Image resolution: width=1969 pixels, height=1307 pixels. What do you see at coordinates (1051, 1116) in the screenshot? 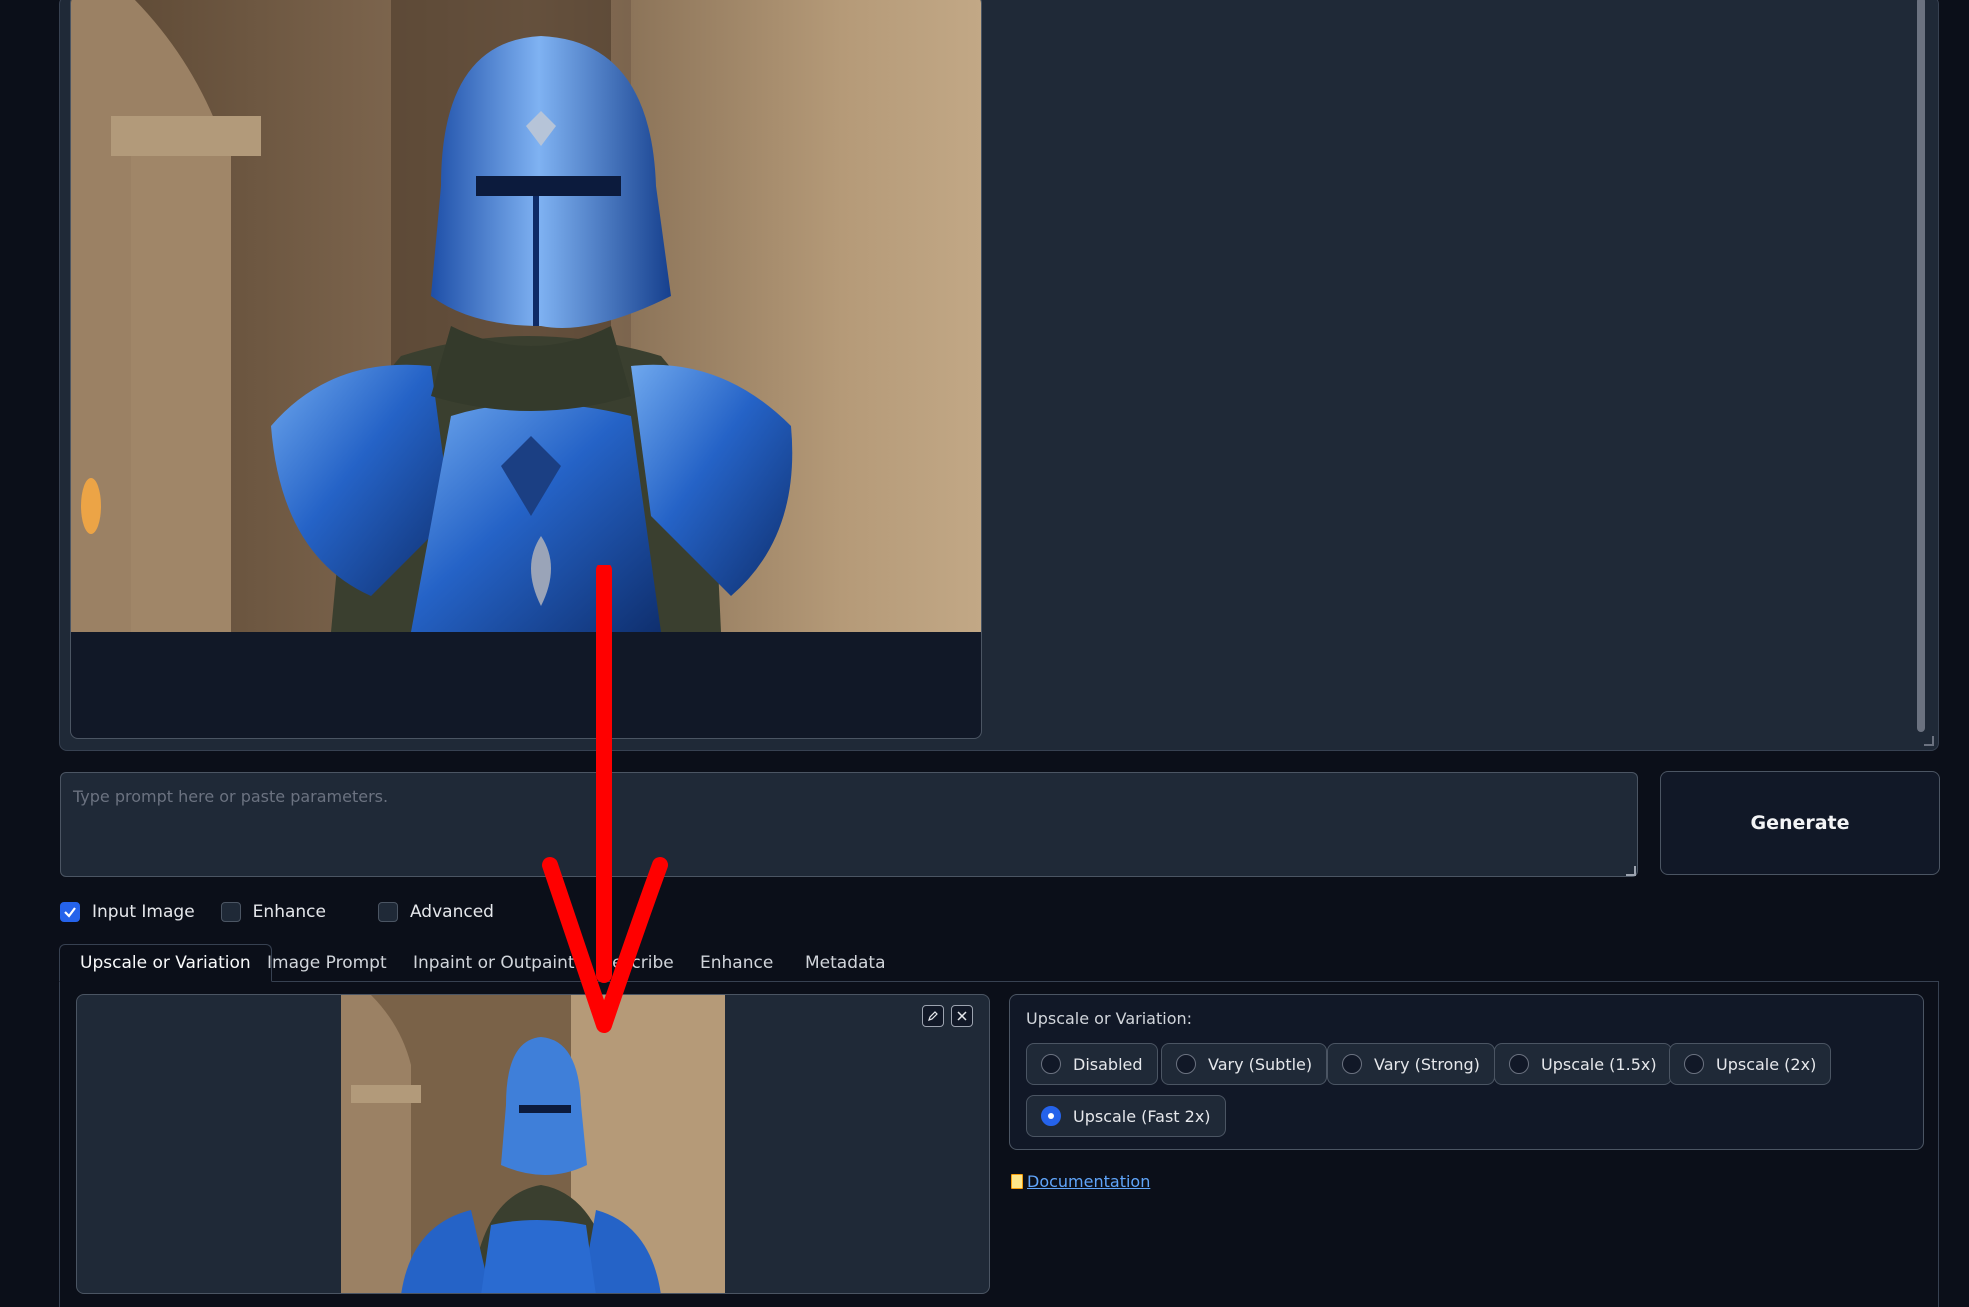
I see `radio-selected-icon` at bounding box center [1051, 1116].